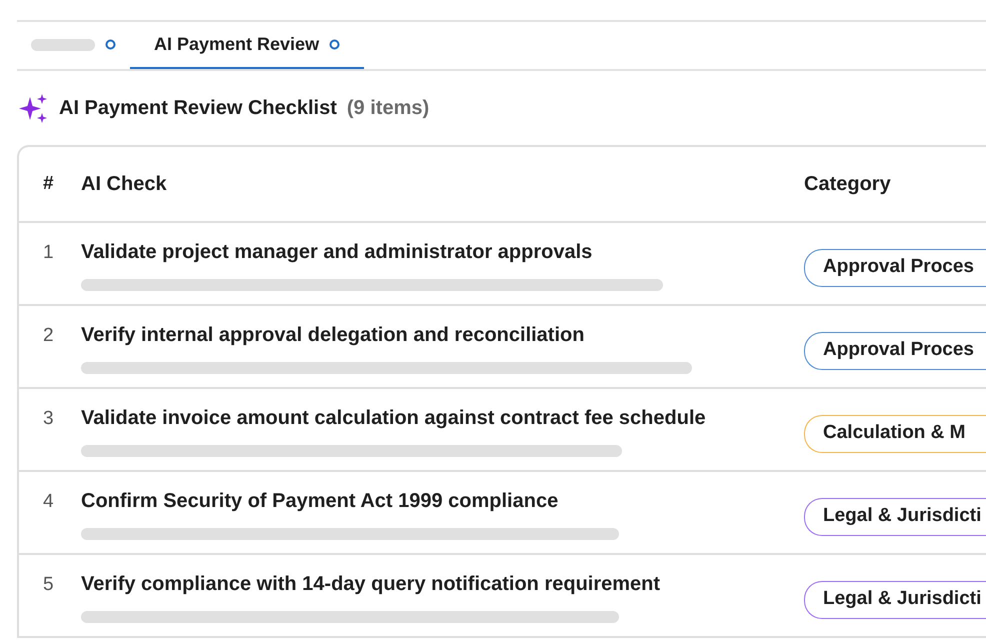  Describe the element at coordinates (320, 501) in the screenshot. I see `check-text: Confirm Security of Payment Act 1999 compliance` at that location.